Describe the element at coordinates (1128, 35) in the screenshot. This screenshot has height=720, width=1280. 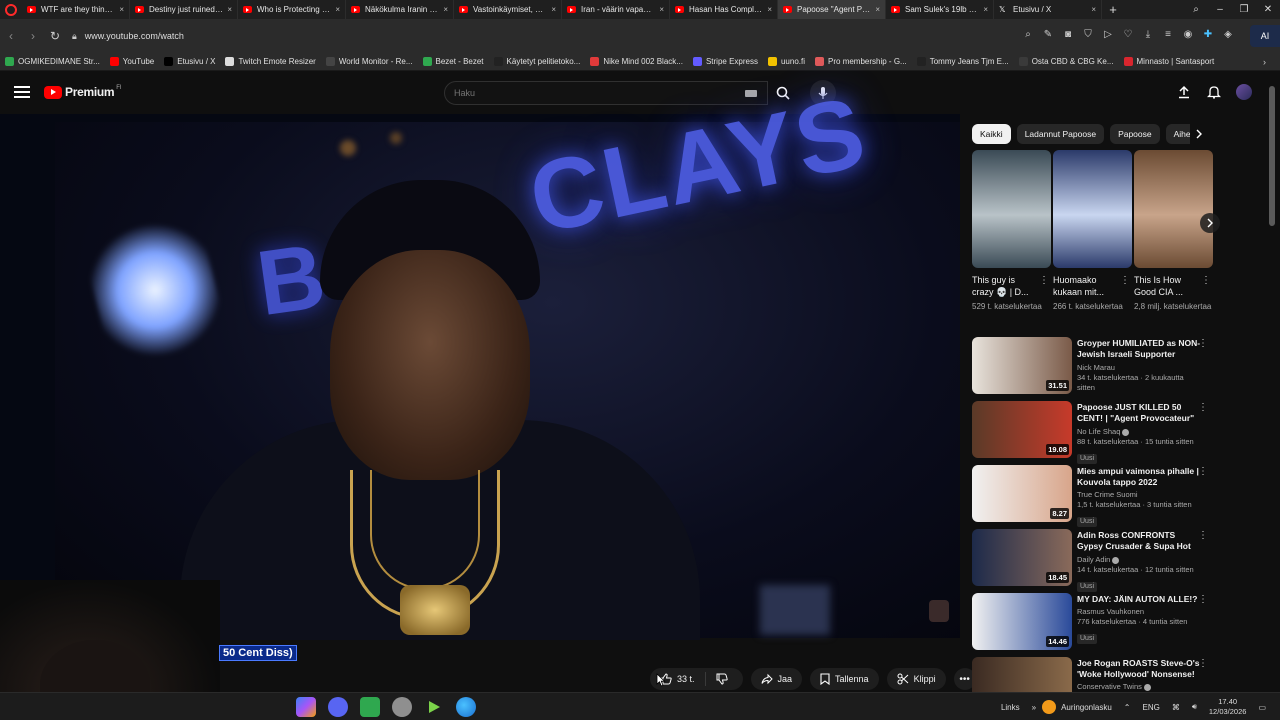
I see `heart-icon: ♡` at that location.